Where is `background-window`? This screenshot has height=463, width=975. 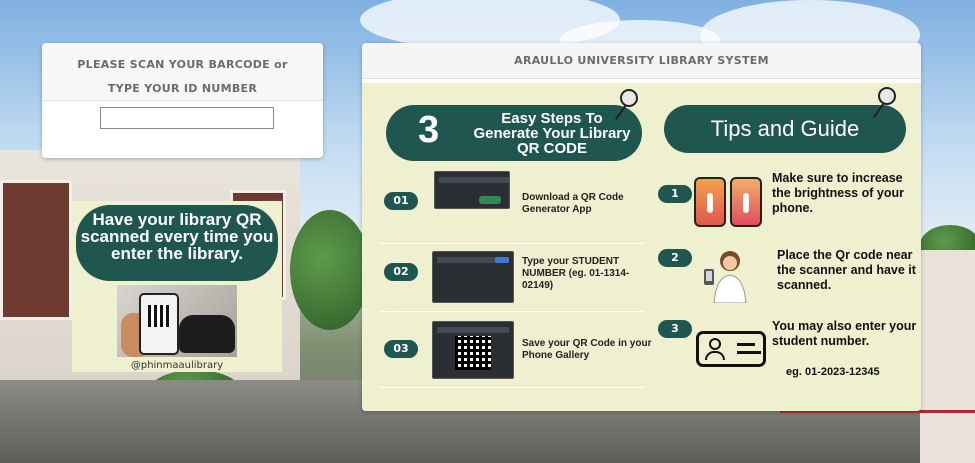
background-window is located at coordinates (36, 250).